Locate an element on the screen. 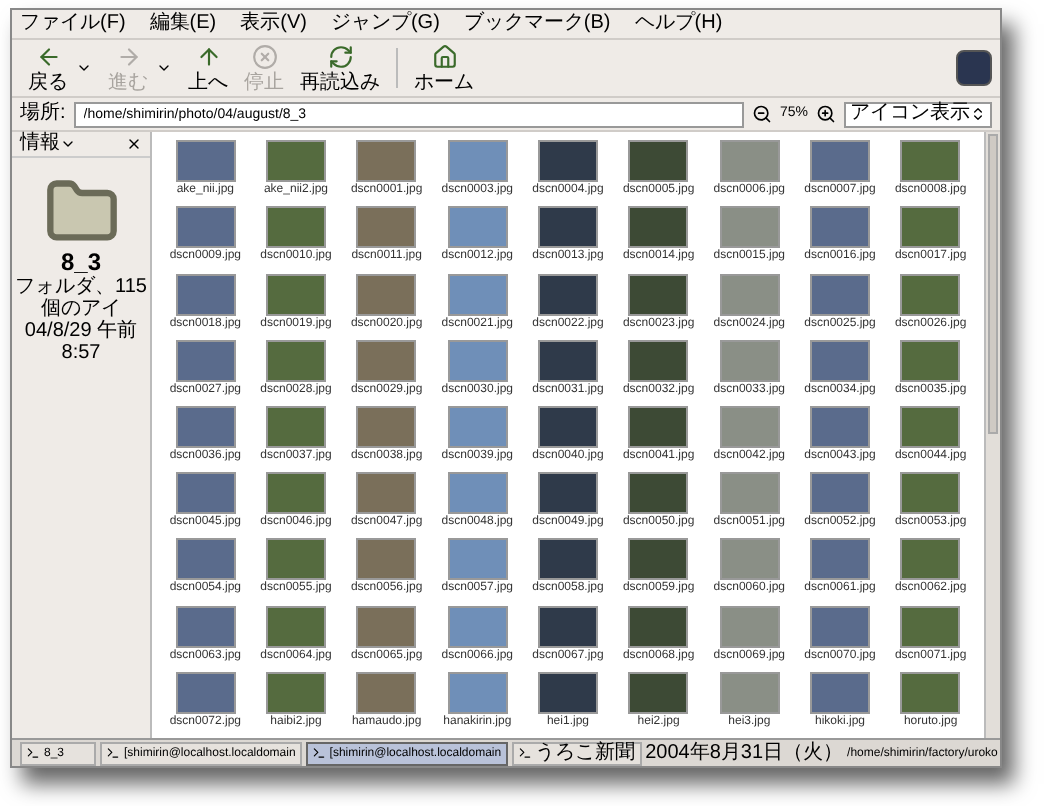  toolbar-button: 戻る is located at coordinates (48, 68).